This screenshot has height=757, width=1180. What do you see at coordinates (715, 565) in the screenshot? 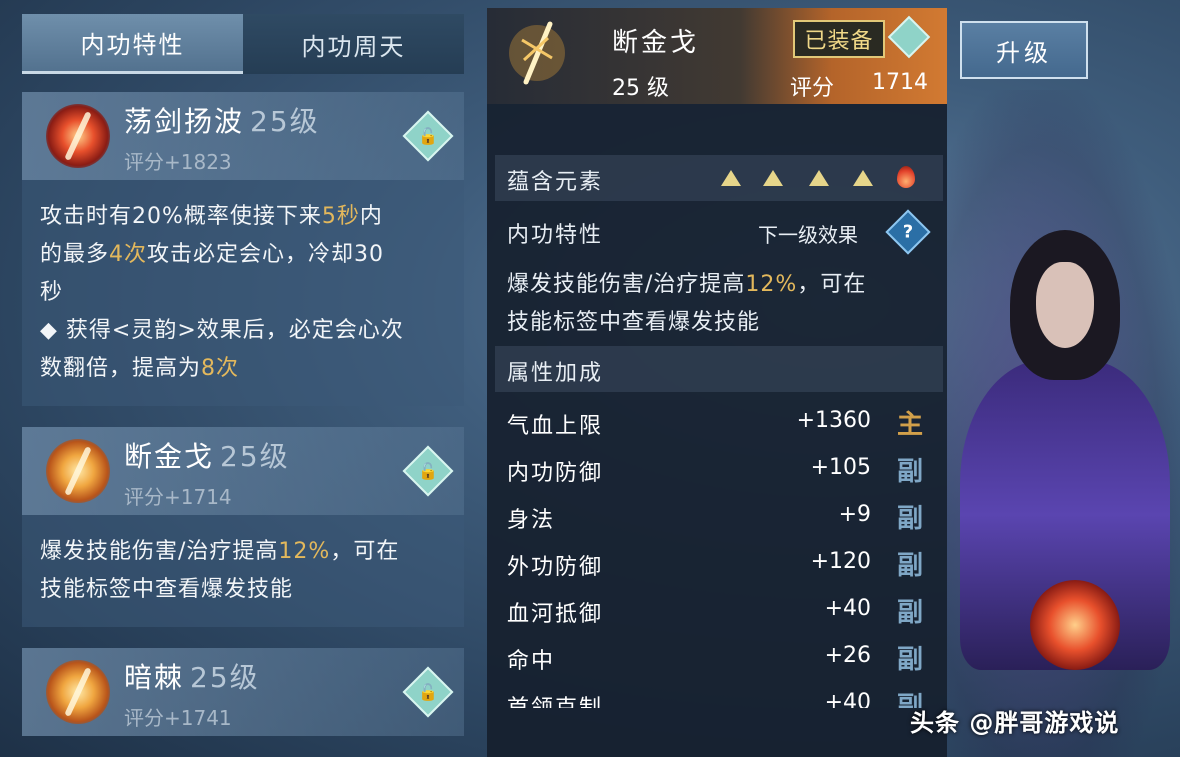
I see `attr-row: 外功防御 +120 副` at bounding box center [715, 565].